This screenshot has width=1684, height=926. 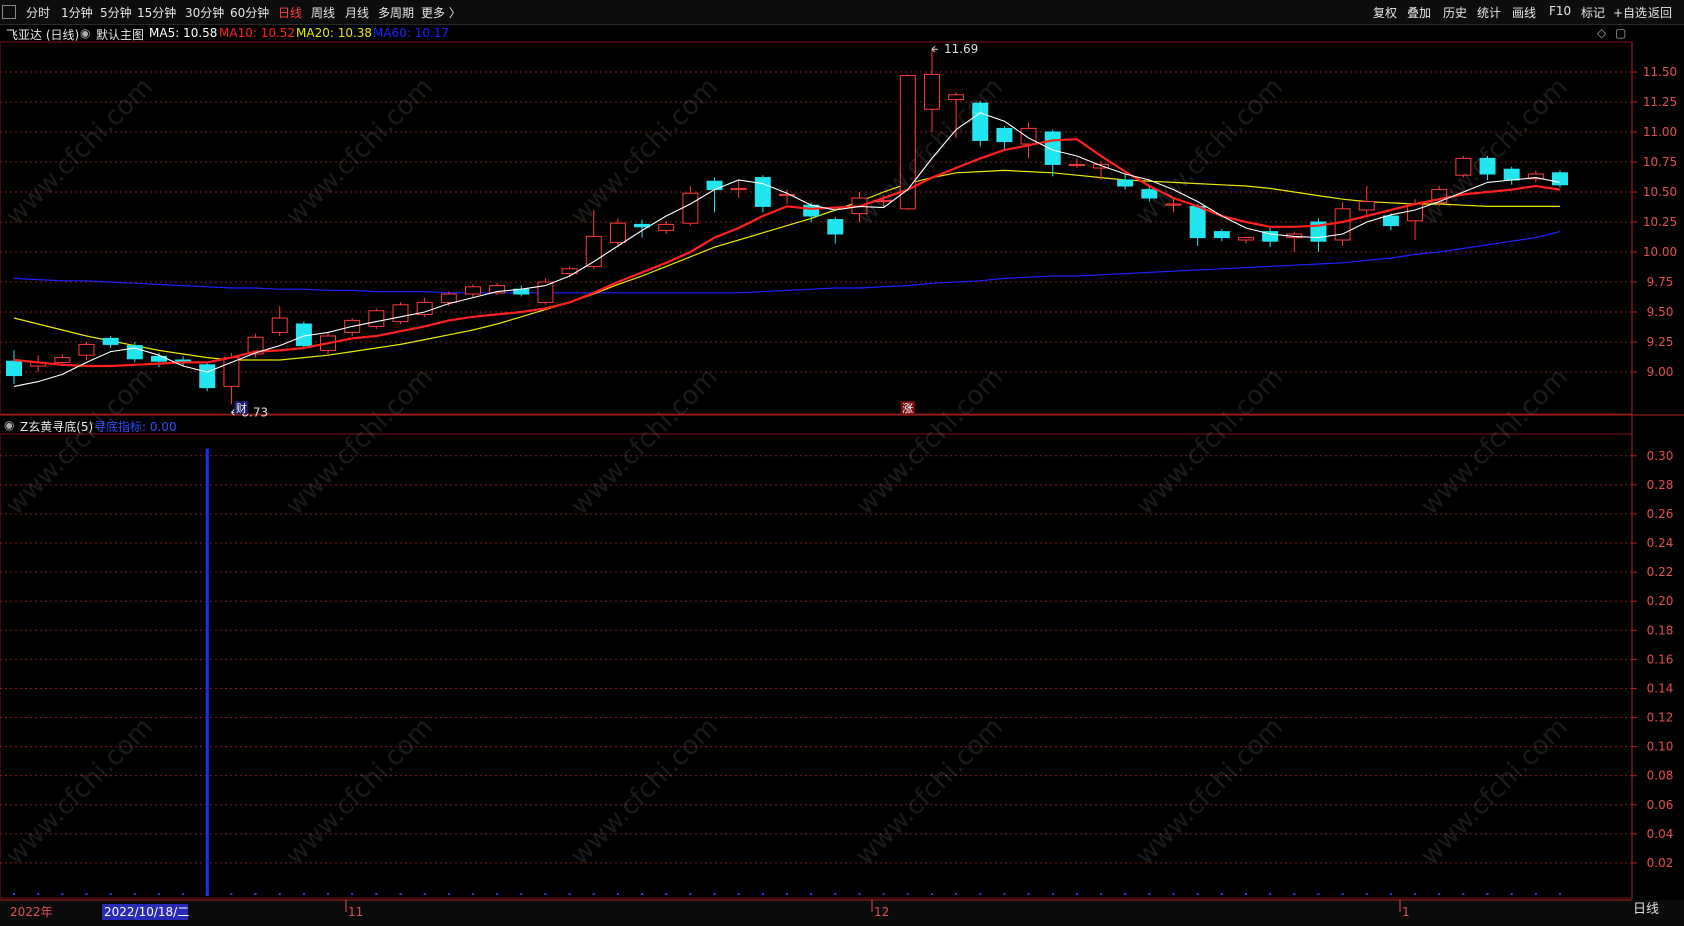 I want to click on main-y-tick: 9.50, so click(x=1660, y=312).